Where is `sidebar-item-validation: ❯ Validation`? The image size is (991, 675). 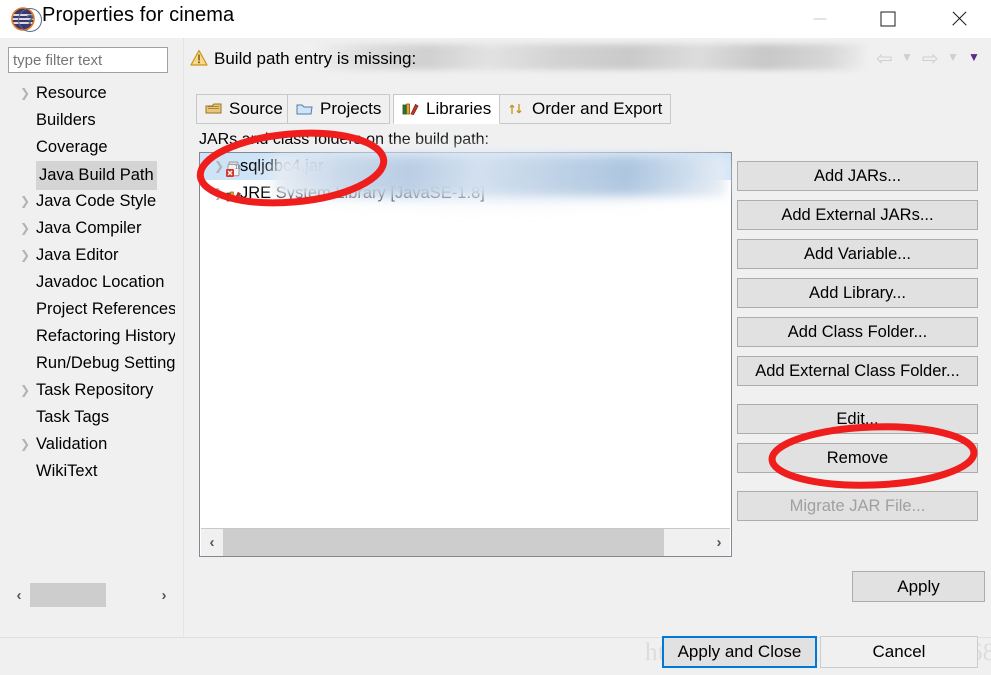 sidebar-item-validation: ❯ Validation is located at coordinates (91, 444).